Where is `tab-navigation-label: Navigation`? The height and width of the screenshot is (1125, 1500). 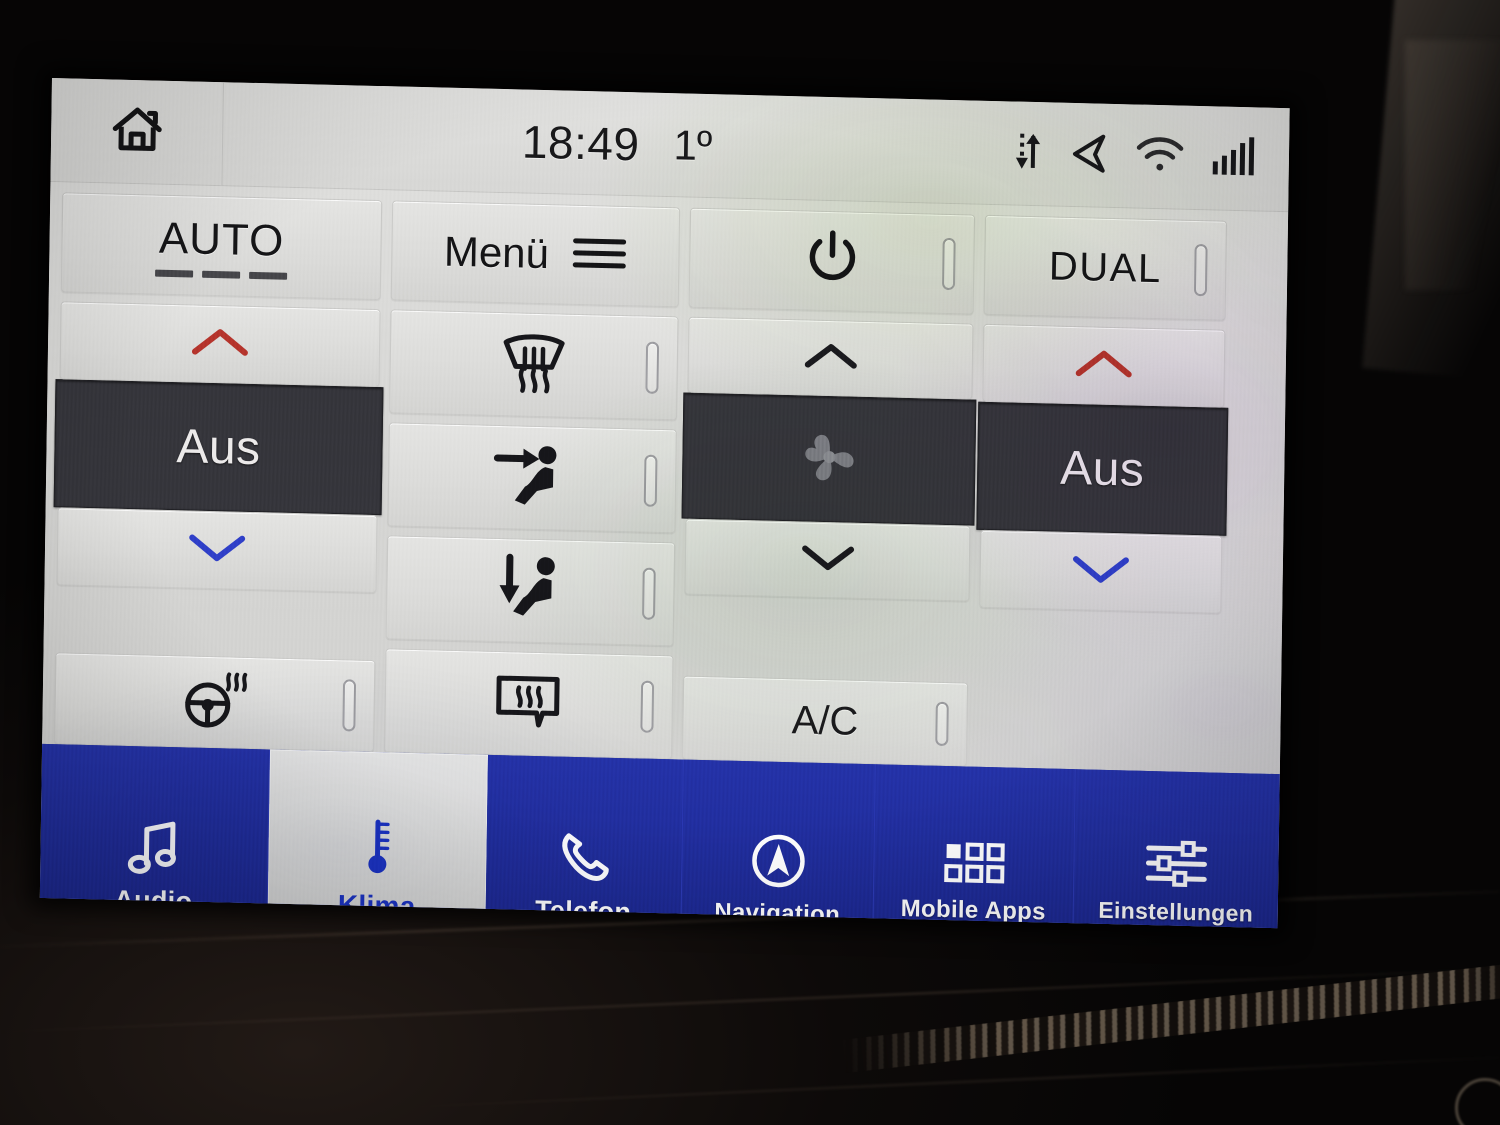 tab-navigation-label: Navigation is located at coordinates (777, 913).